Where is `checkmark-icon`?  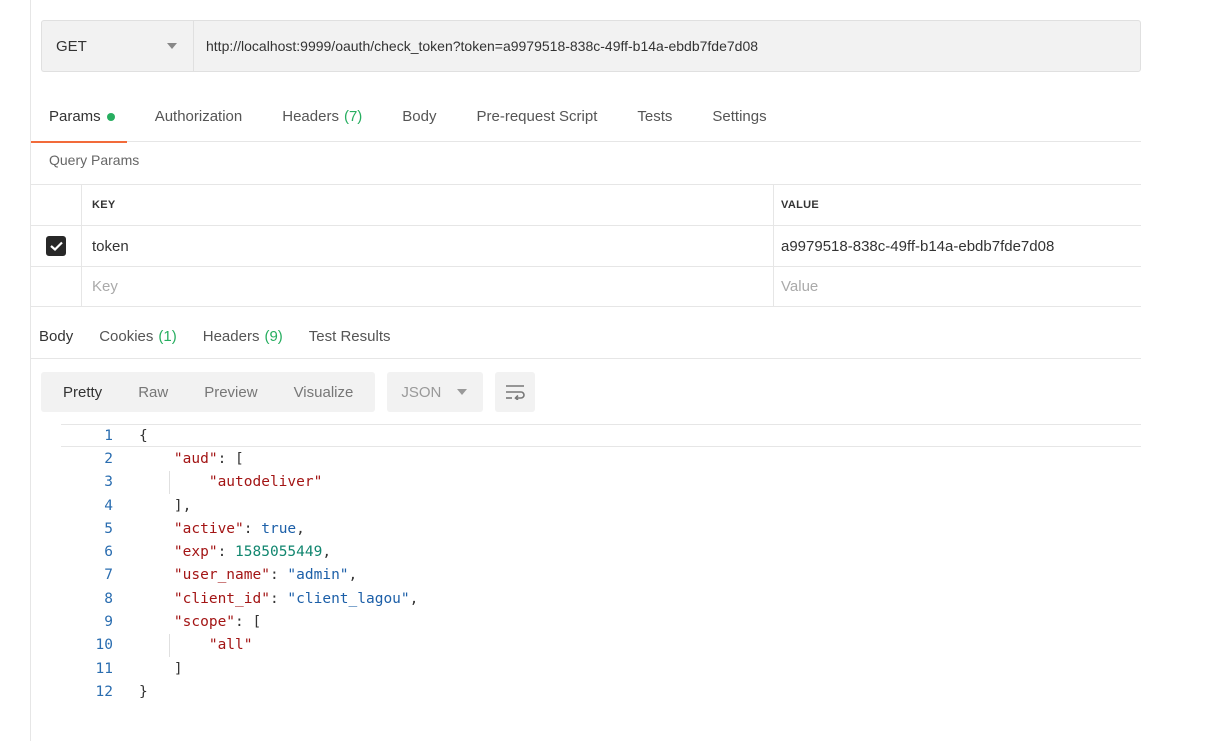
checkmark-icon is located at coordinates (56, 246).